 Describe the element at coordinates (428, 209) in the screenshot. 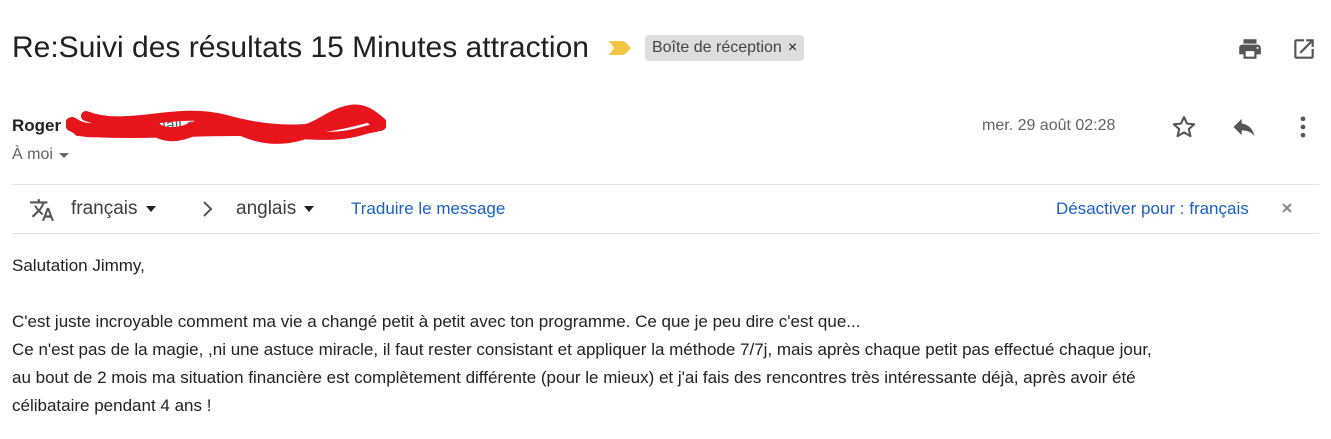

I see `translate-message-link: Traduire le message` at that location.